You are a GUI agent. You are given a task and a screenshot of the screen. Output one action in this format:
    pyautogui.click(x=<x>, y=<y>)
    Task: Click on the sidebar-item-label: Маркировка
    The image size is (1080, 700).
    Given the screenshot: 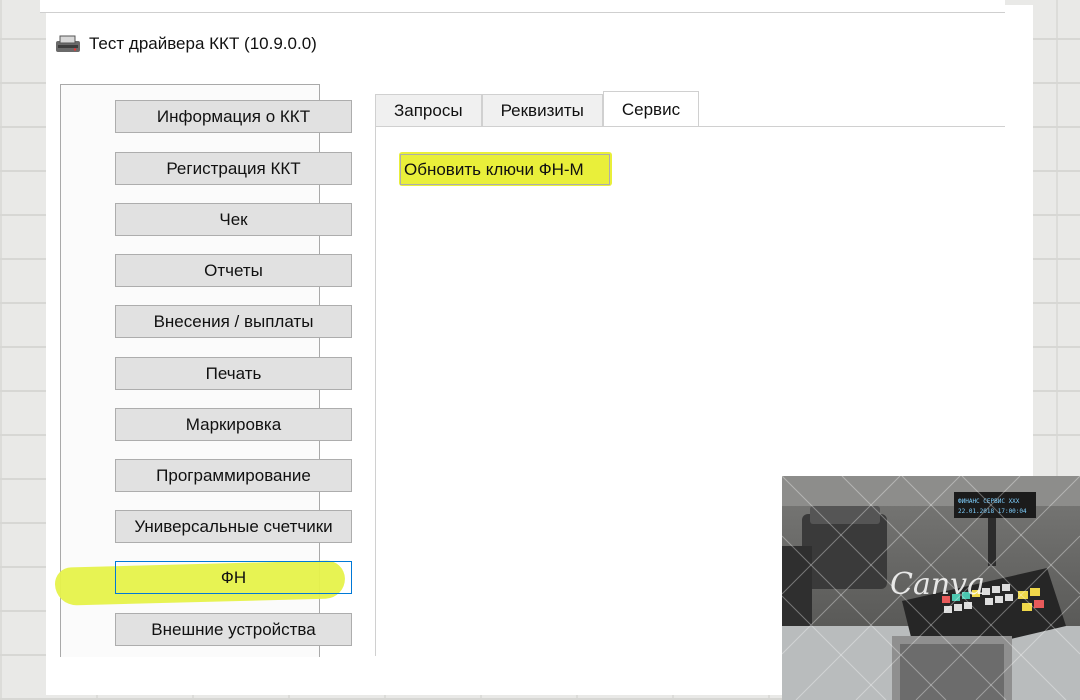 What is the action you would take?
    pyautogui.click(x=233, y=424)
    